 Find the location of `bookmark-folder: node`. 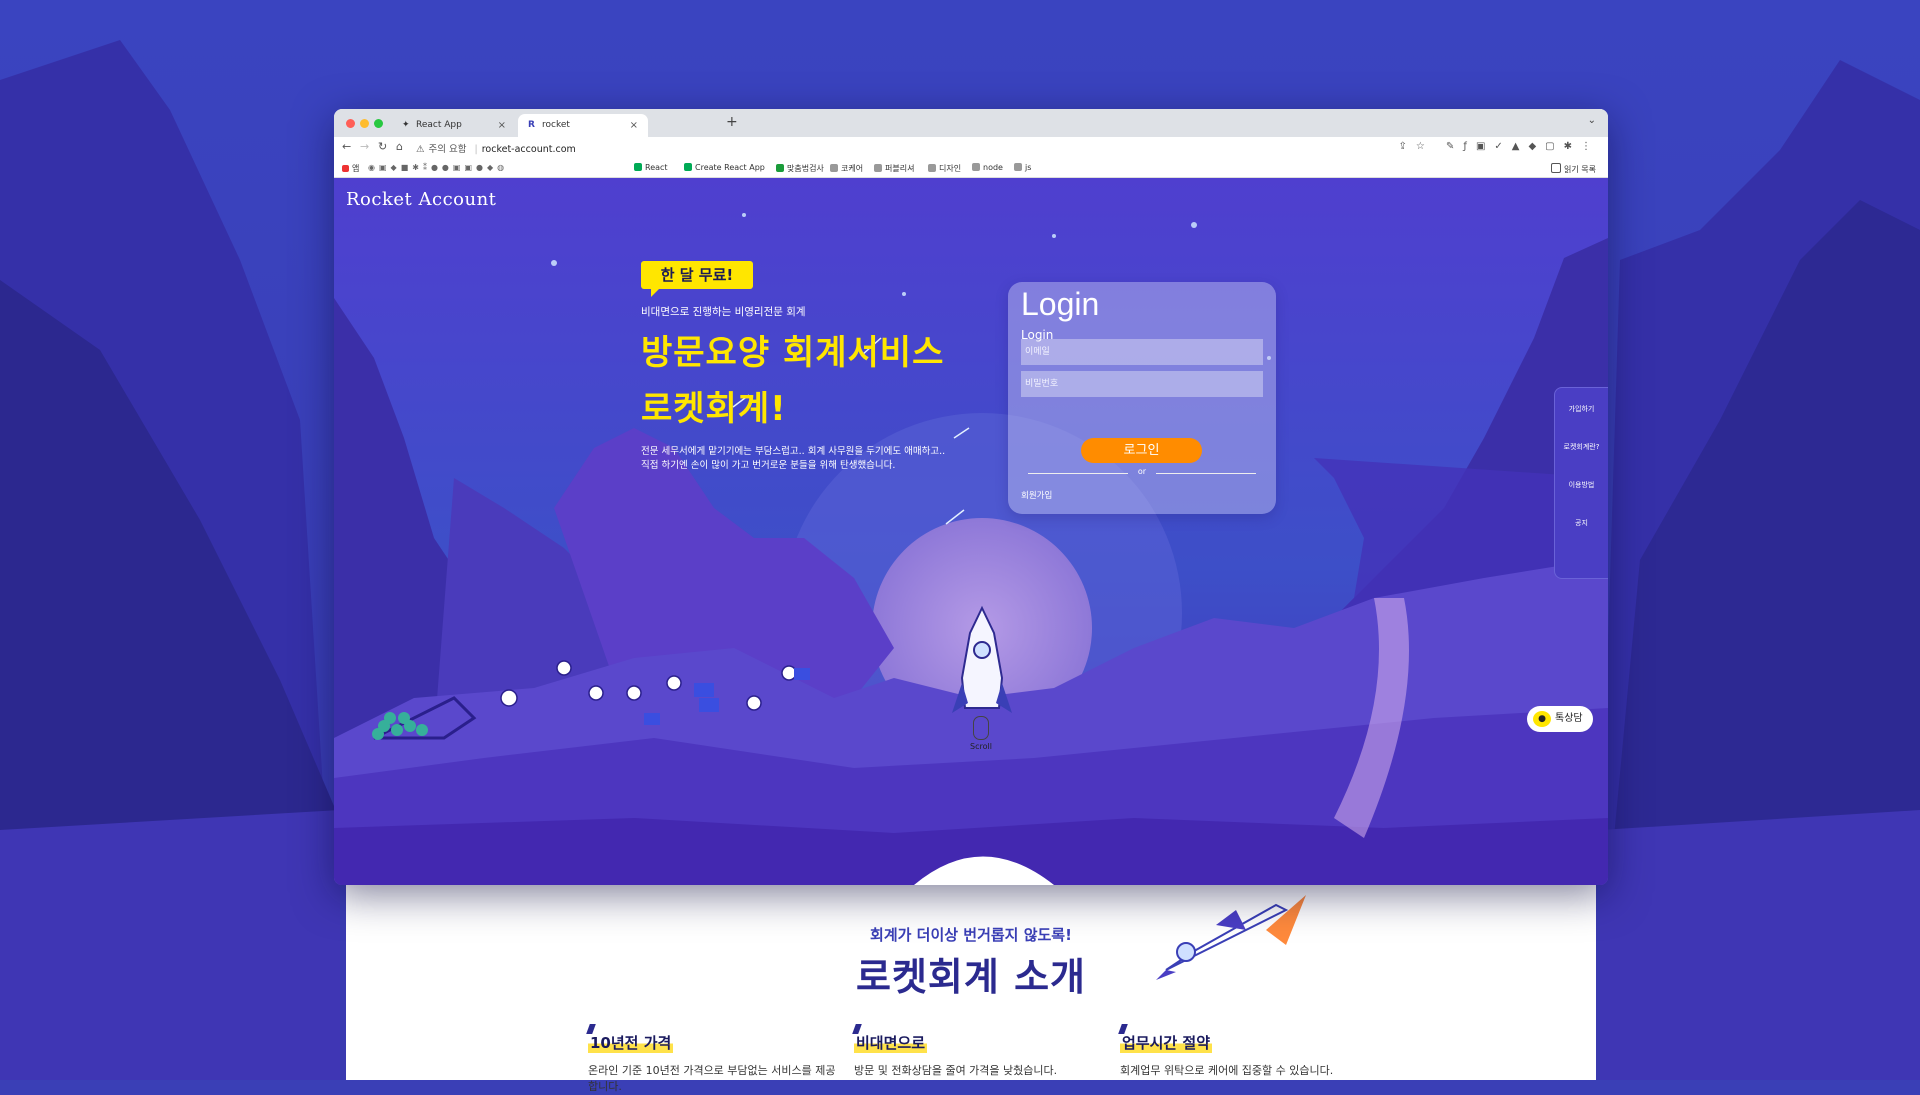

bookmark-folder: node is located at coordinates (987, 167).